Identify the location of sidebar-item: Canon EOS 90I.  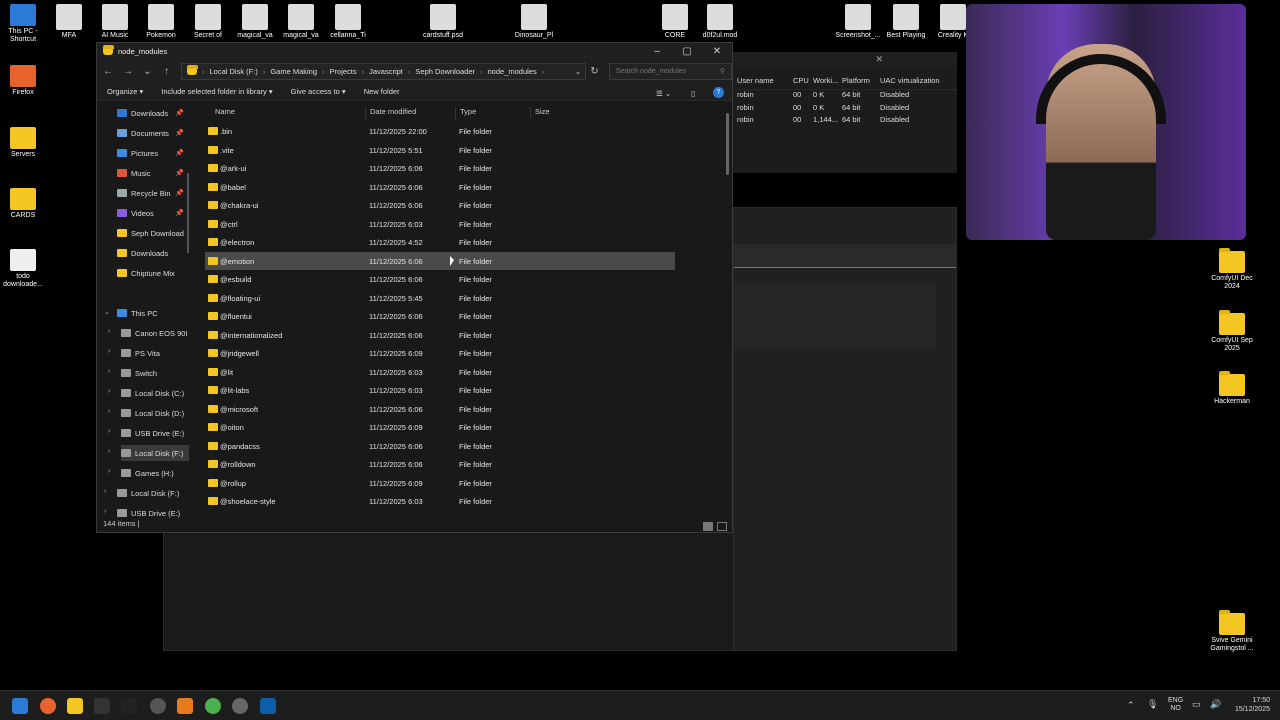
(154, 333).